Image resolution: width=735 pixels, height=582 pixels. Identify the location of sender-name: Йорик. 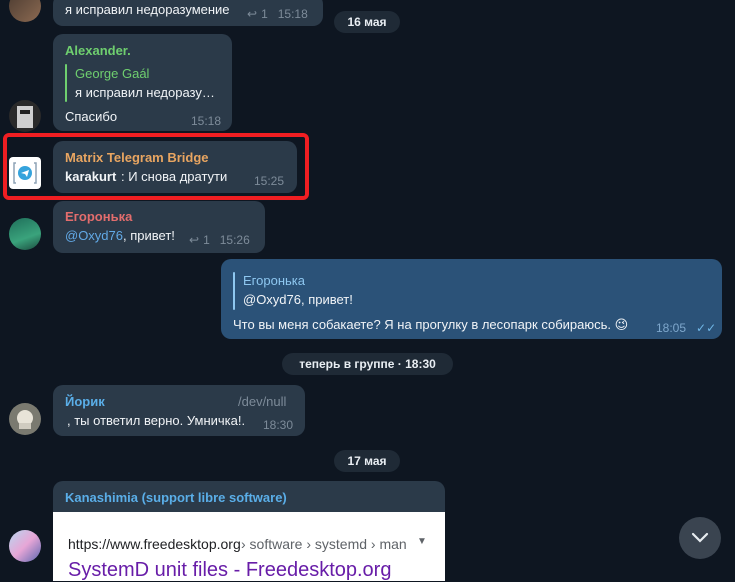
(85, 401).